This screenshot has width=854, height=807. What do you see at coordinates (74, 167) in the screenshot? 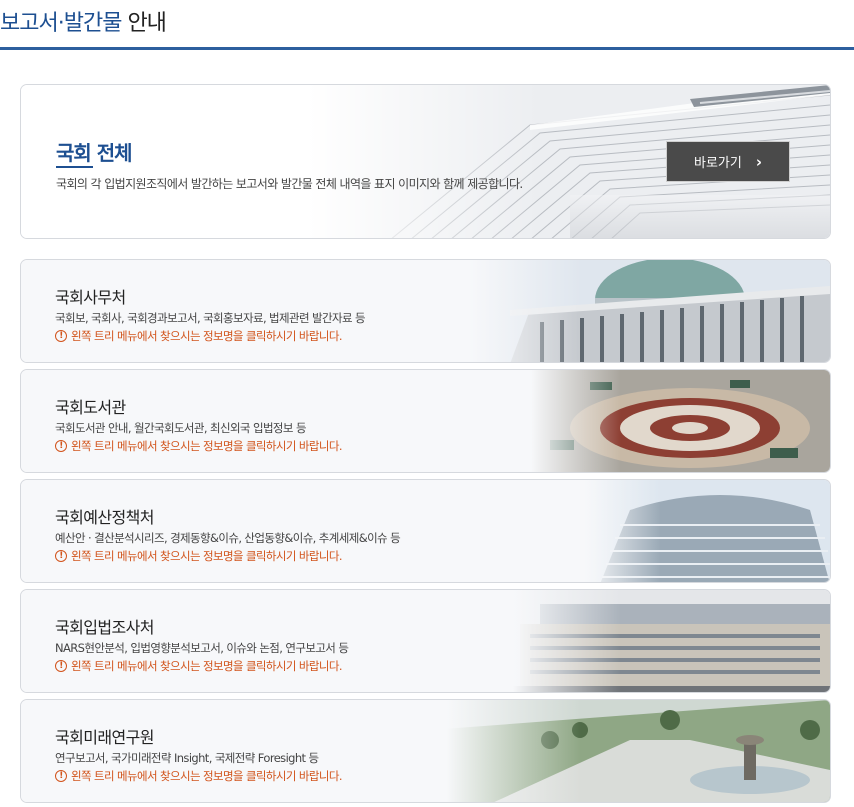
I see `main-title-underline` at bounding box center [74, 167].